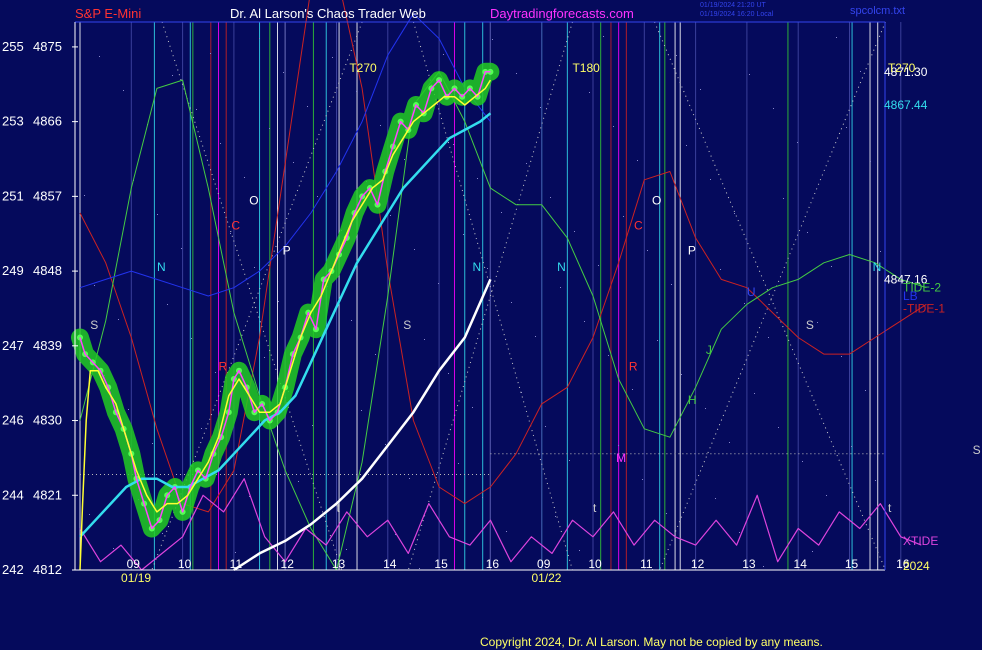 The image size is (982, 650). What do you see at coordinates (13, 494) in the screenshot?
I see `y-tick-label-left: 244` at bounding box center [13, 494].